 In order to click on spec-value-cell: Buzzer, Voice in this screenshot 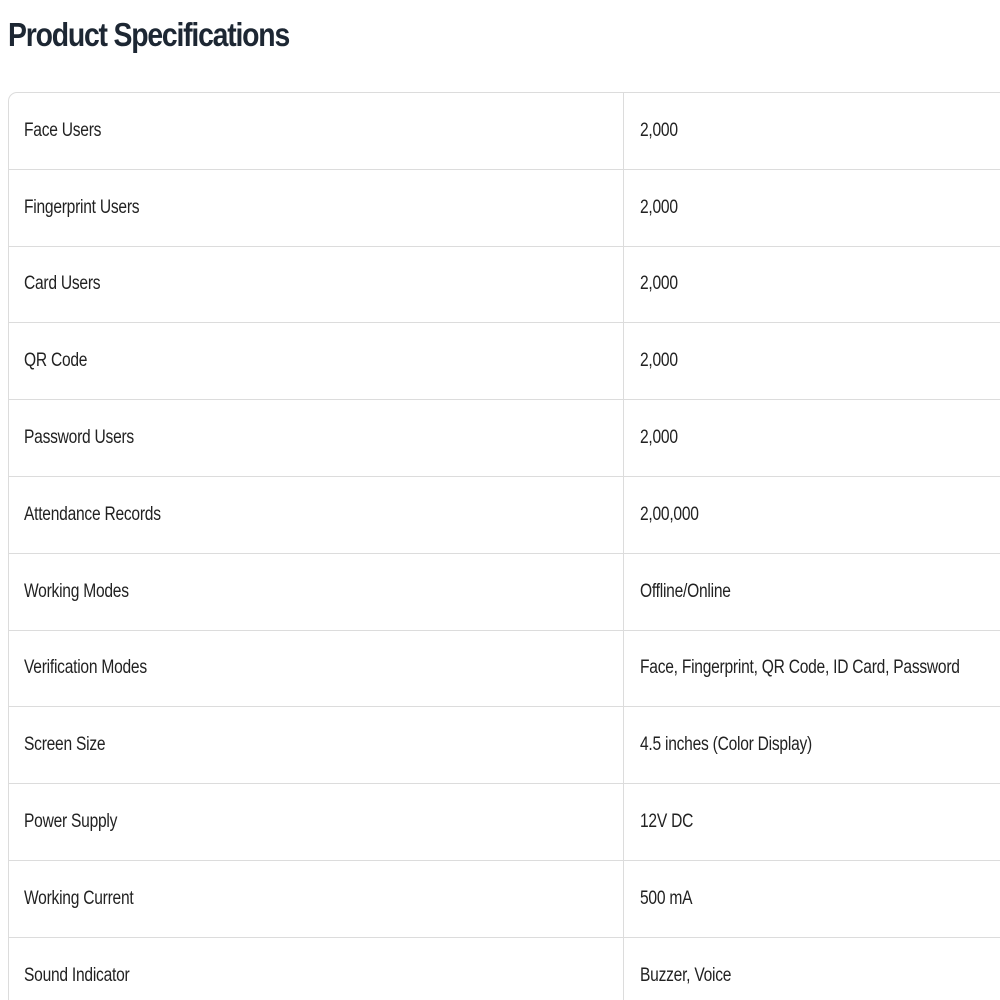, I will do `click(811, 968)`.